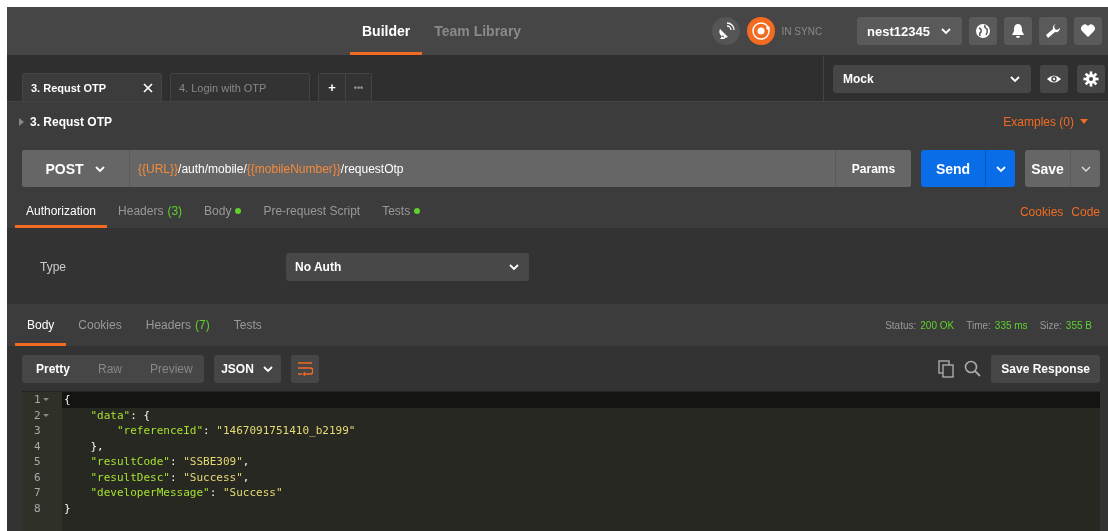 Image resolution: width=1108 pixels, height=531 pixels. I want to click on globe-button, so click(983, 31).